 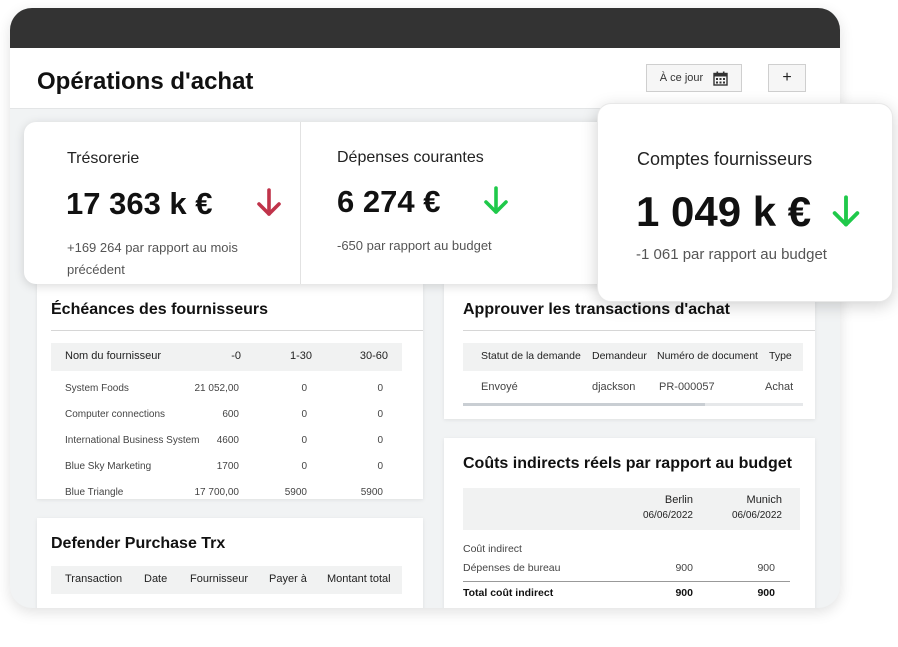 I want to click on type: Achat, so click(x=779, y=387).